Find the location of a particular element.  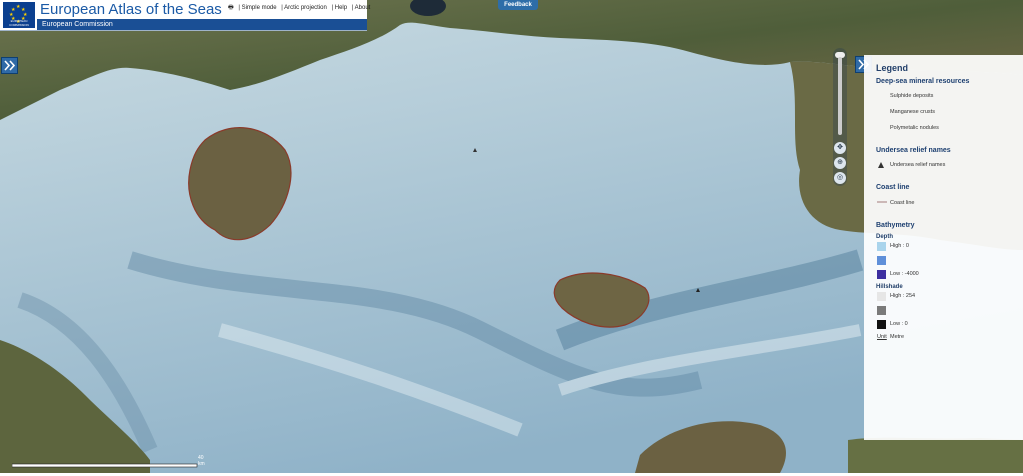

double-chevron-right-icon is located at coordinates (10, 65).